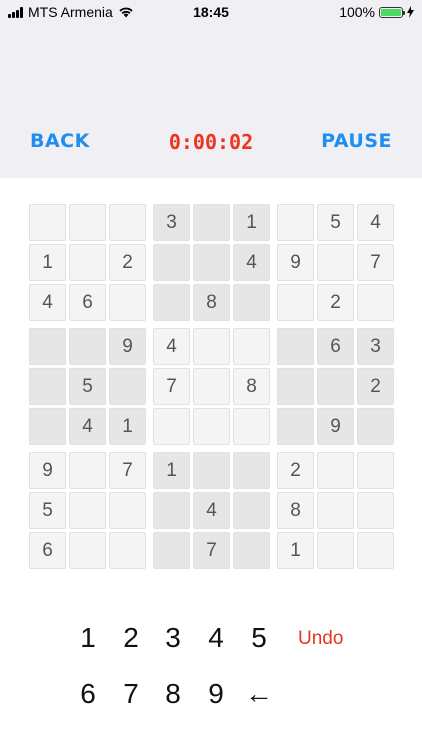  Describe the element at coordinates (173, 694) in the screenshot. I see `keypad-number-key: 8` at that location.